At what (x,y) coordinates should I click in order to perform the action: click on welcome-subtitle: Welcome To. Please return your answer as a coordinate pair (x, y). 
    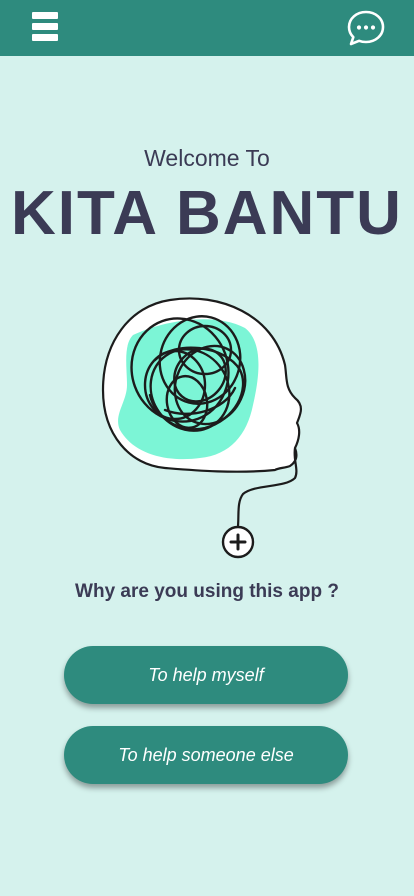
    Looking at the image, I should click on (207, 158).